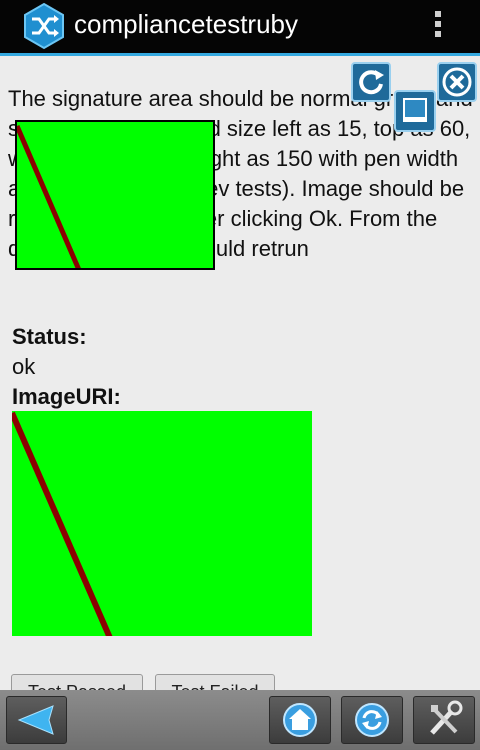  What do you see at coordinates (66, 396) in the screenshot?
I see `imageuri-label: ImageURI:` at bounding box center [66, 396].